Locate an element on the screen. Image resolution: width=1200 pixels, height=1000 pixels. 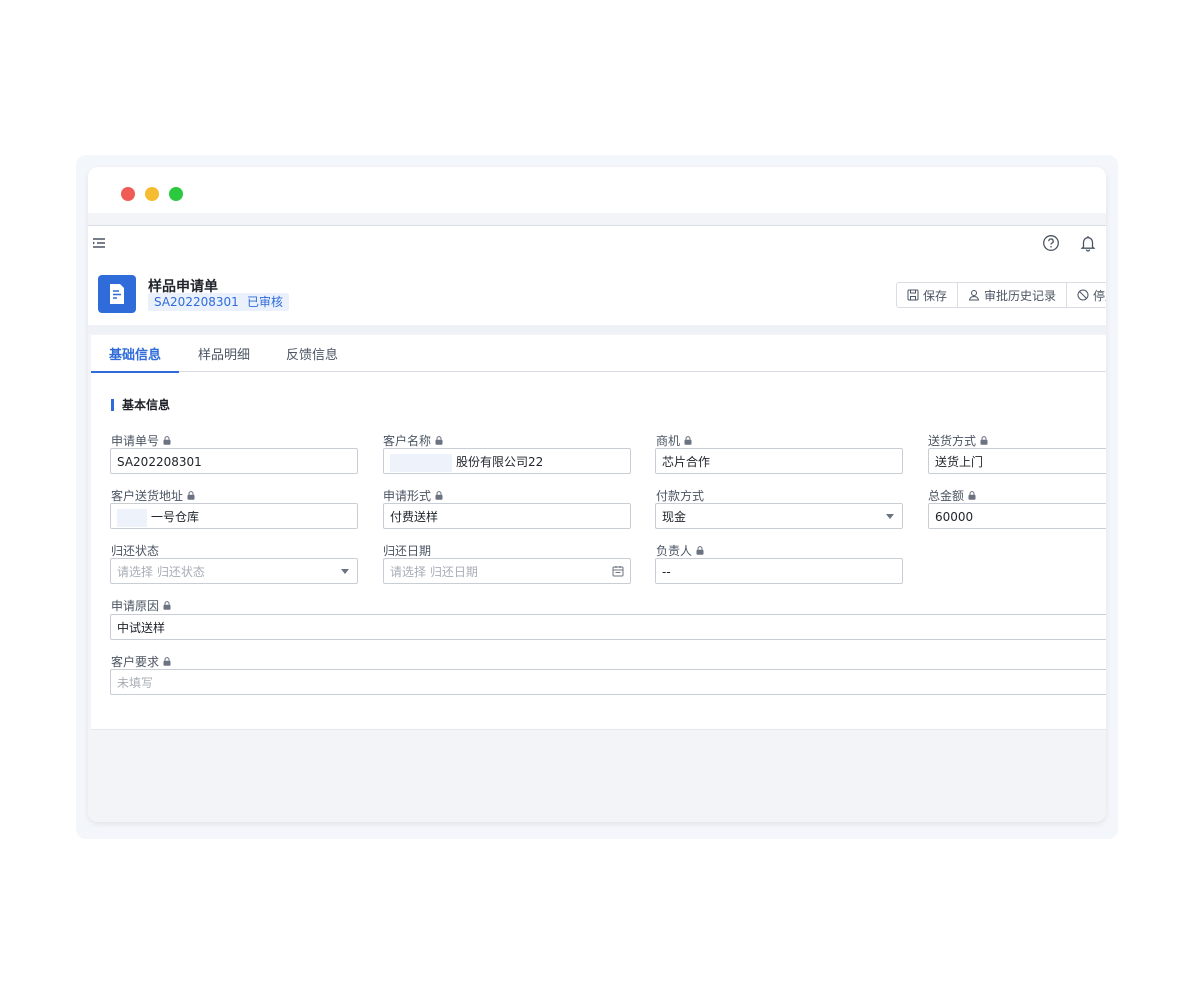
menu-collapse-icon is located at coordinates (99, 243).